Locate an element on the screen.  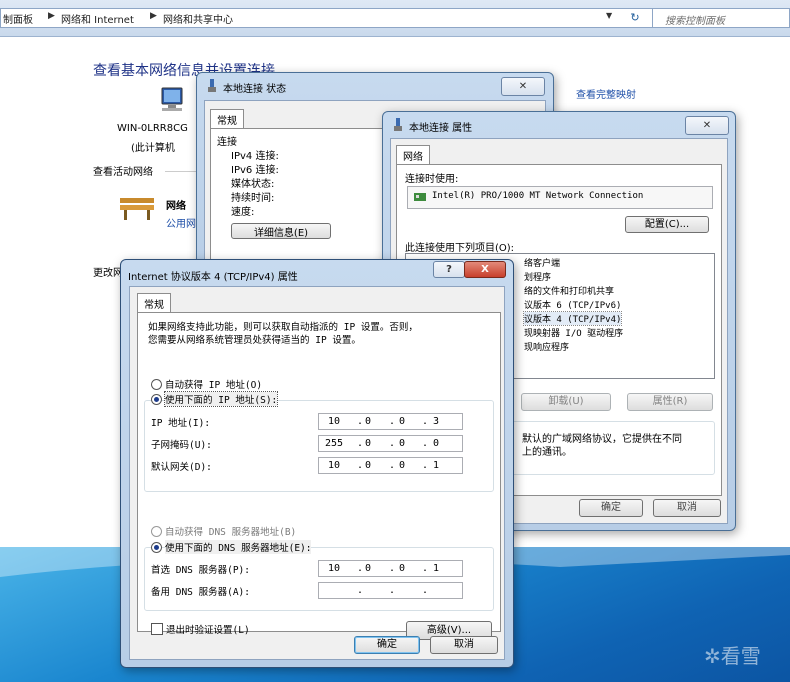
watermark-text: 看雪 is located at coordinates (740, 656).